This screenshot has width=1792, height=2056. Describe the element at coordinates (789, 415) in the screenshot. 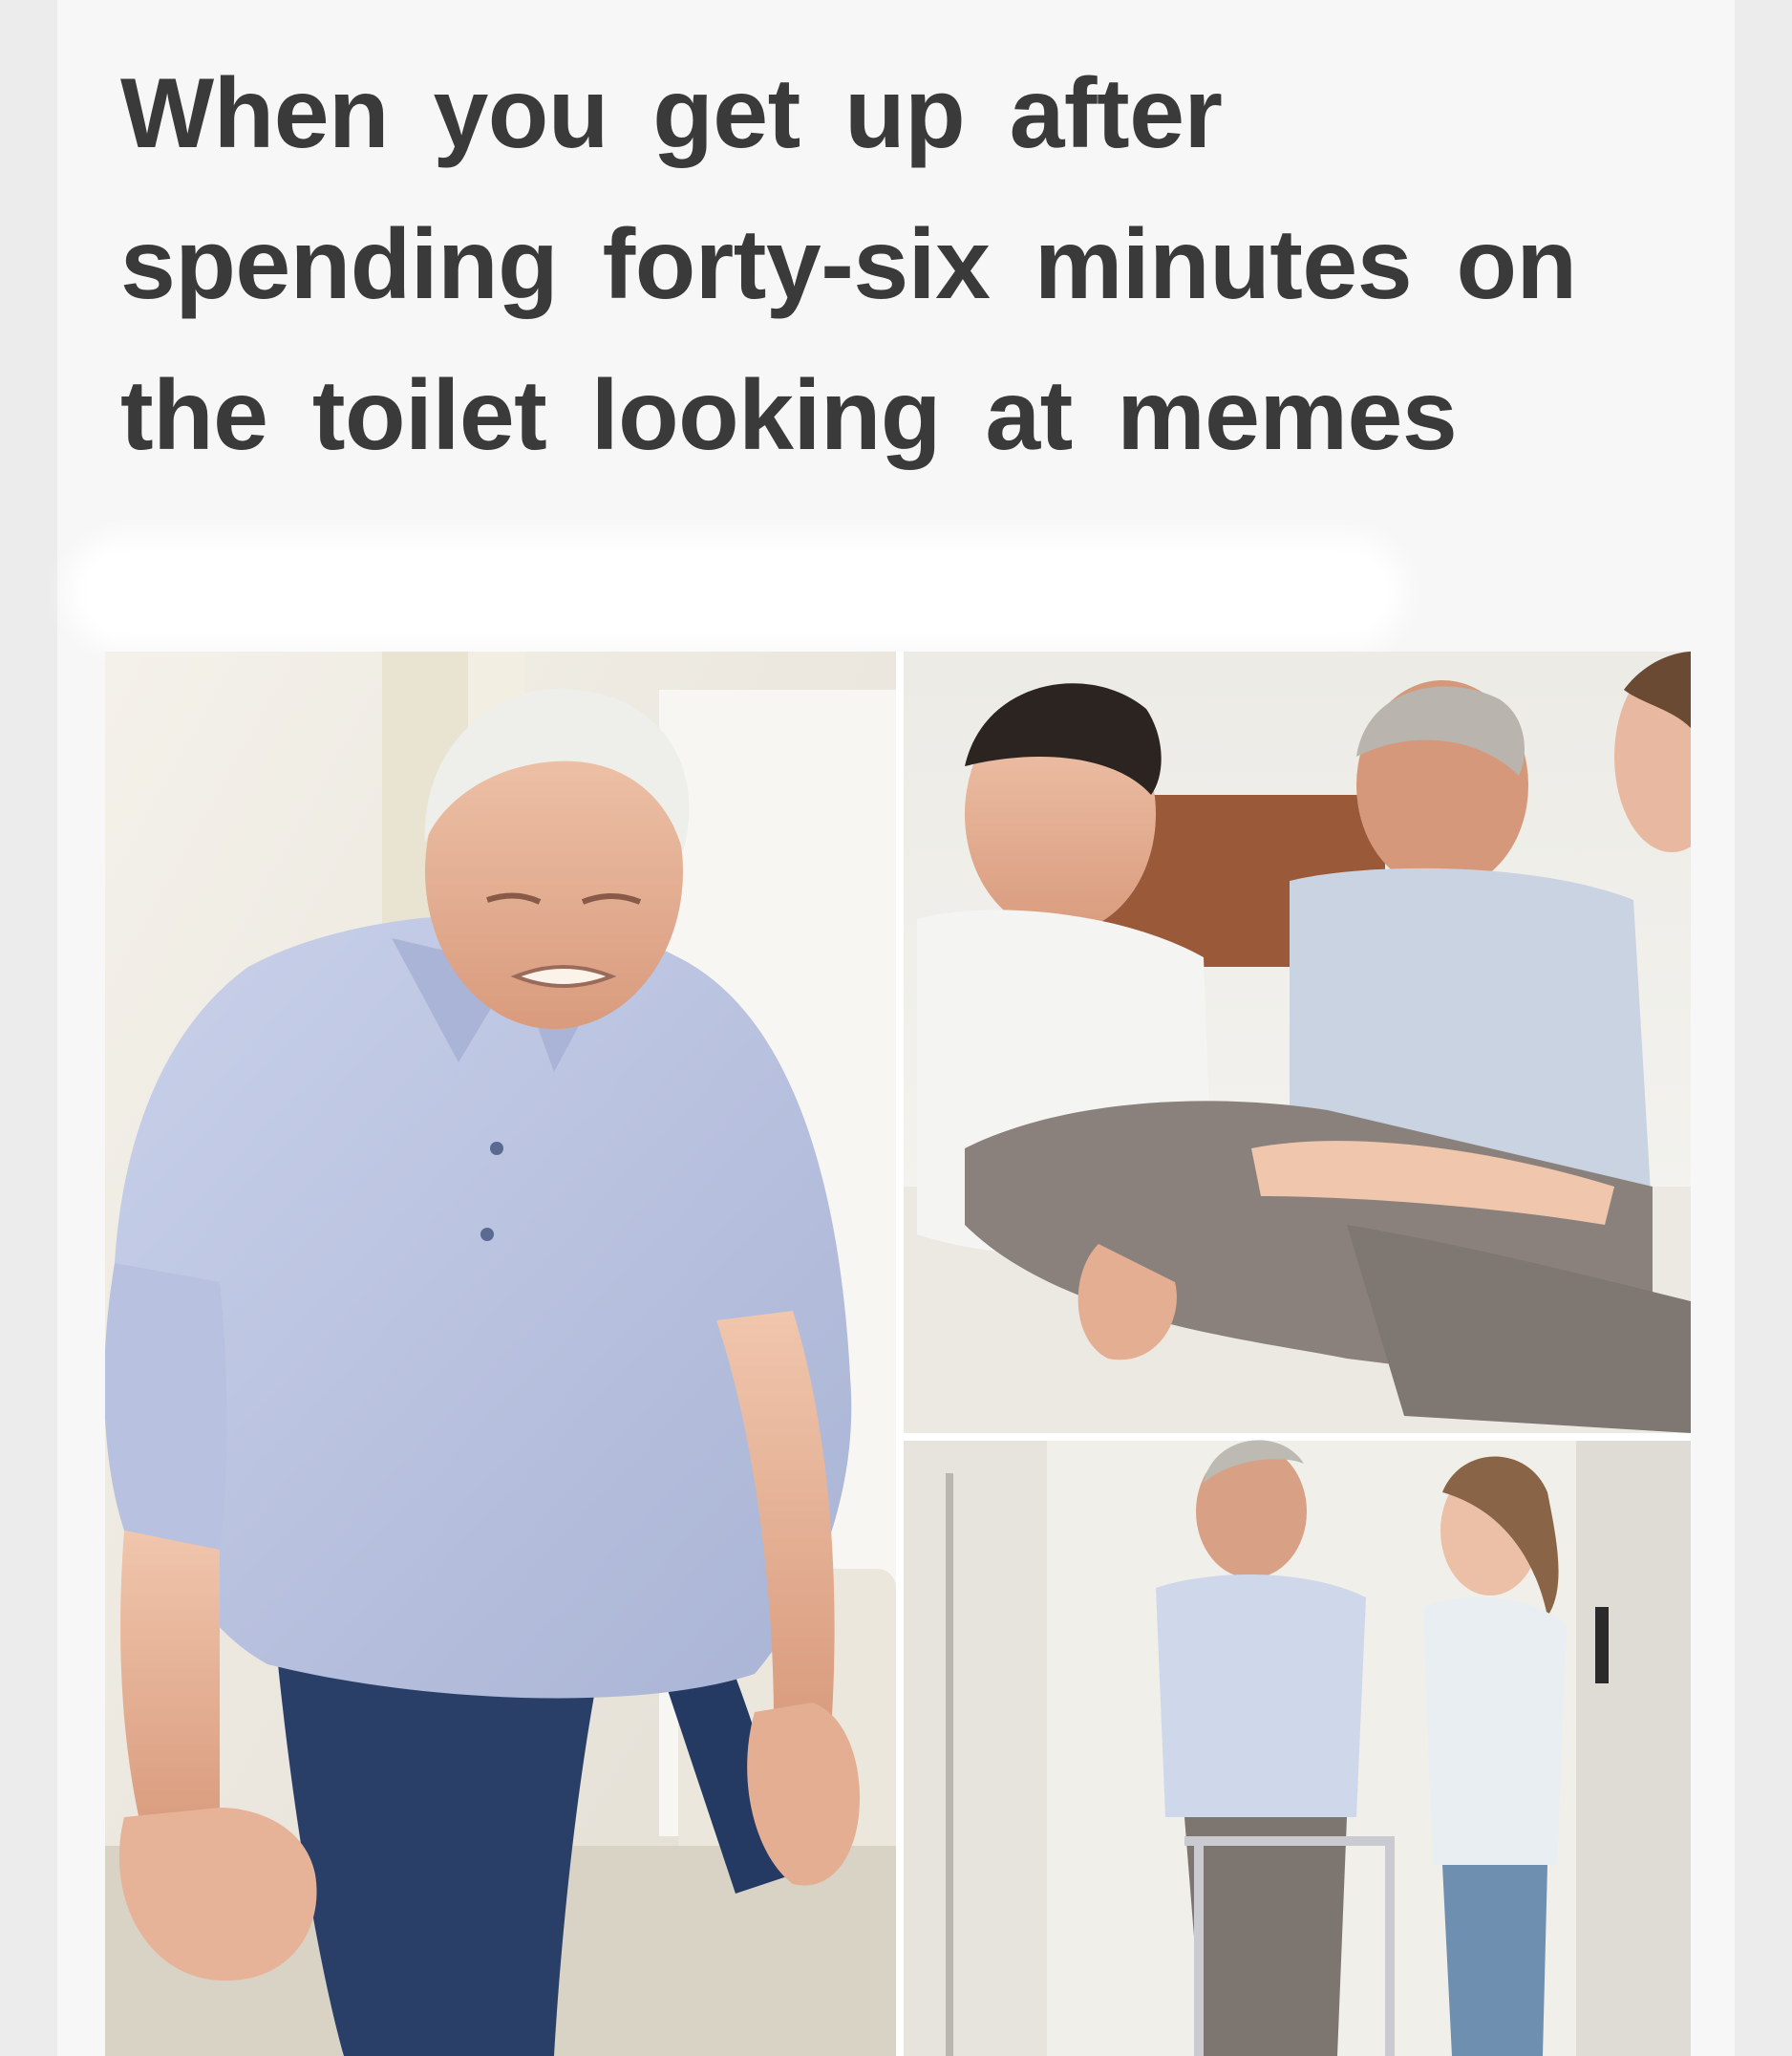

I see `caption-line-3: the toilet looking at memes` at that location.